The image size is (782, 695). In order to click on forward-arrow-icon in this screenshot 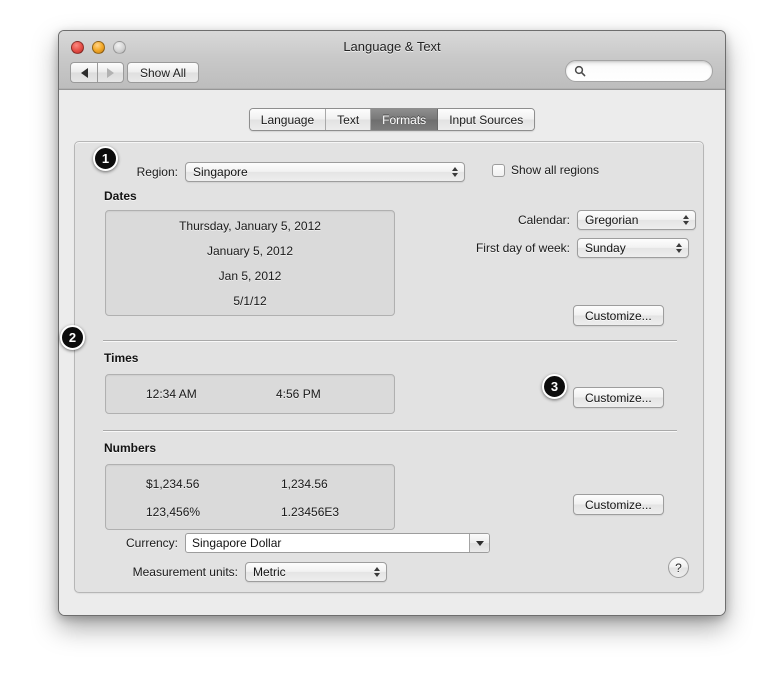, I will do `click(110, 72)`.